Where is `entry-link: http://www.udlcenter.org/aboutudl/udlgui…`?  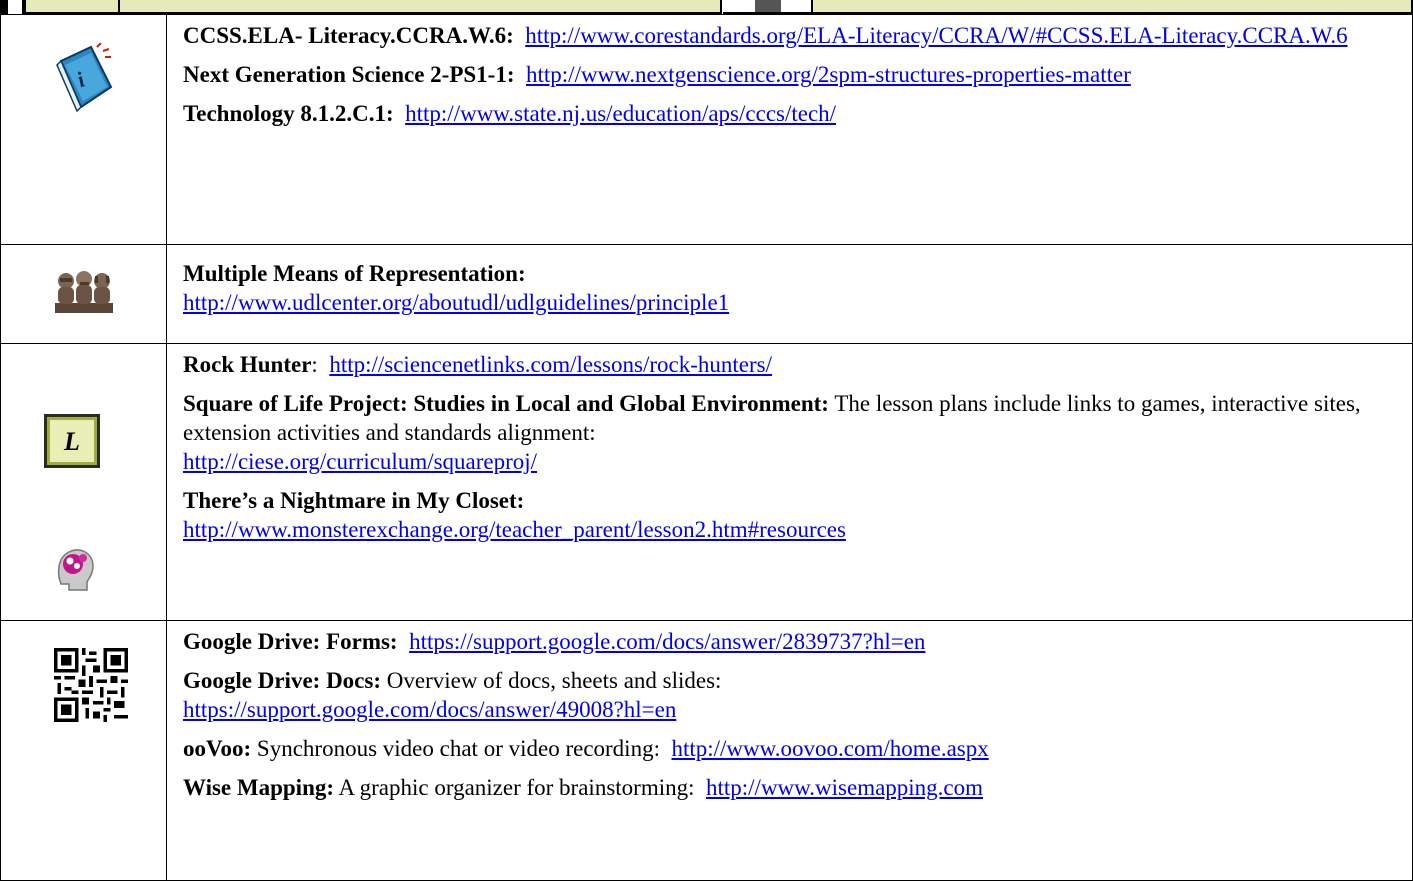 entry-link: http://www.udlcenter.org/aboutudl/udlgui… is located at coordinates (456, 302).